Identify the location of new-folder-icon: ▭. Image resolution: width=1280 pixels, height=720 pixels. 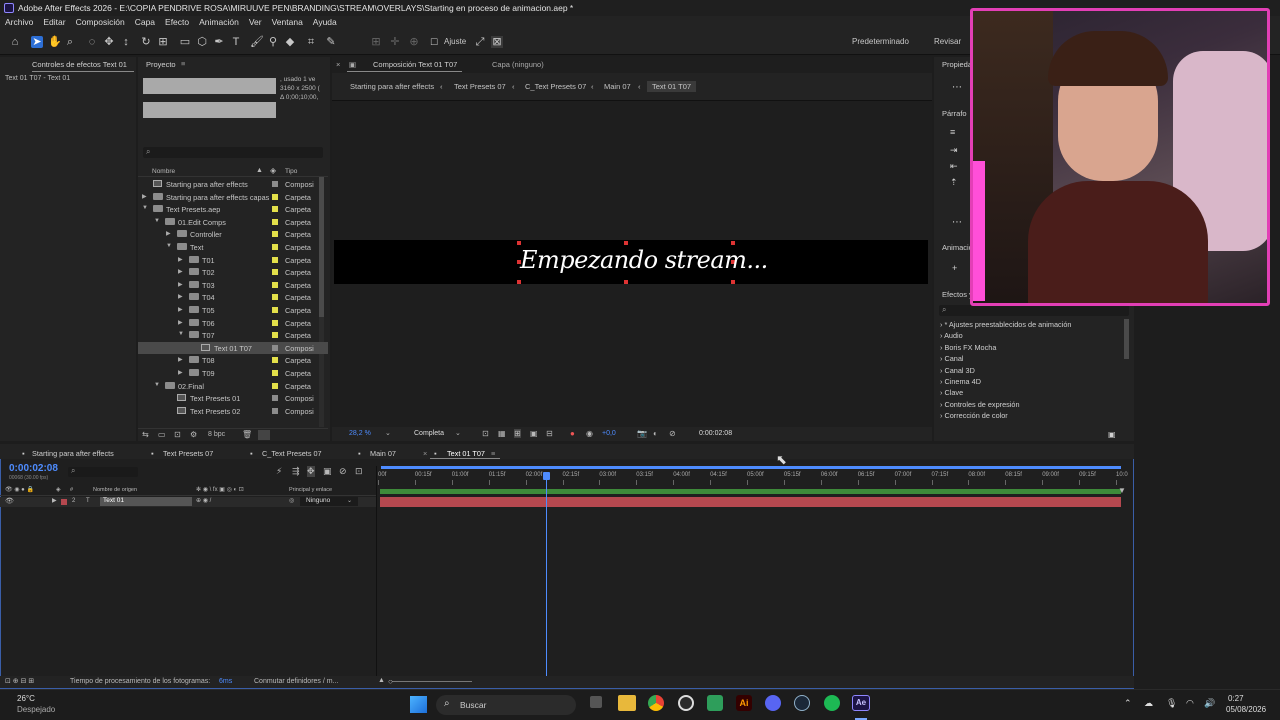
(162, 434).